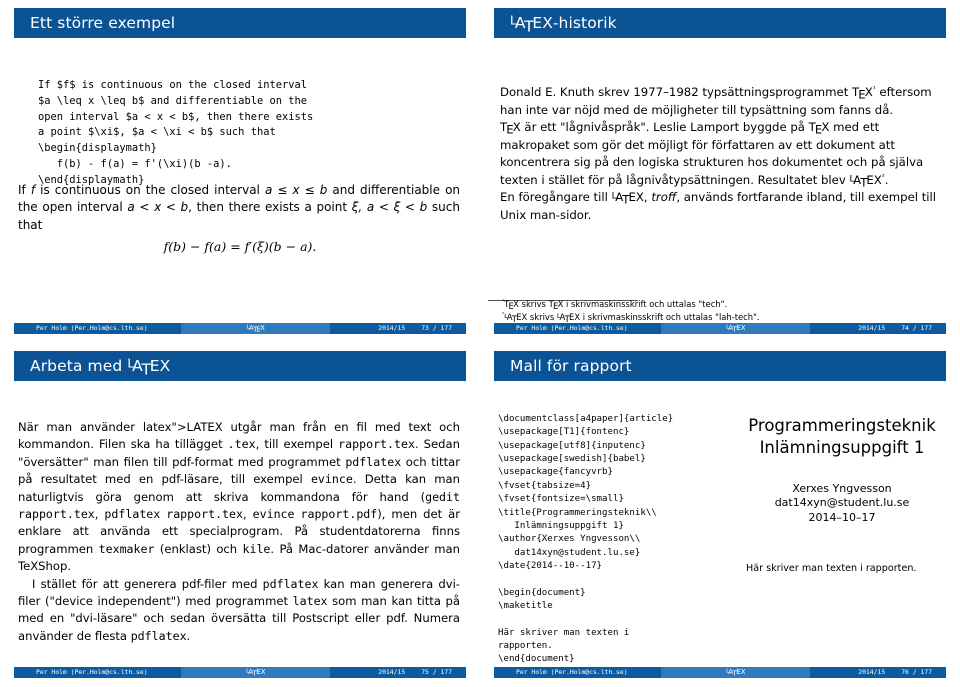 The height and width of the screenshot is (687, 960). I want to click on footer-meta: 2014/15 73 / 177, so click(398, 328).